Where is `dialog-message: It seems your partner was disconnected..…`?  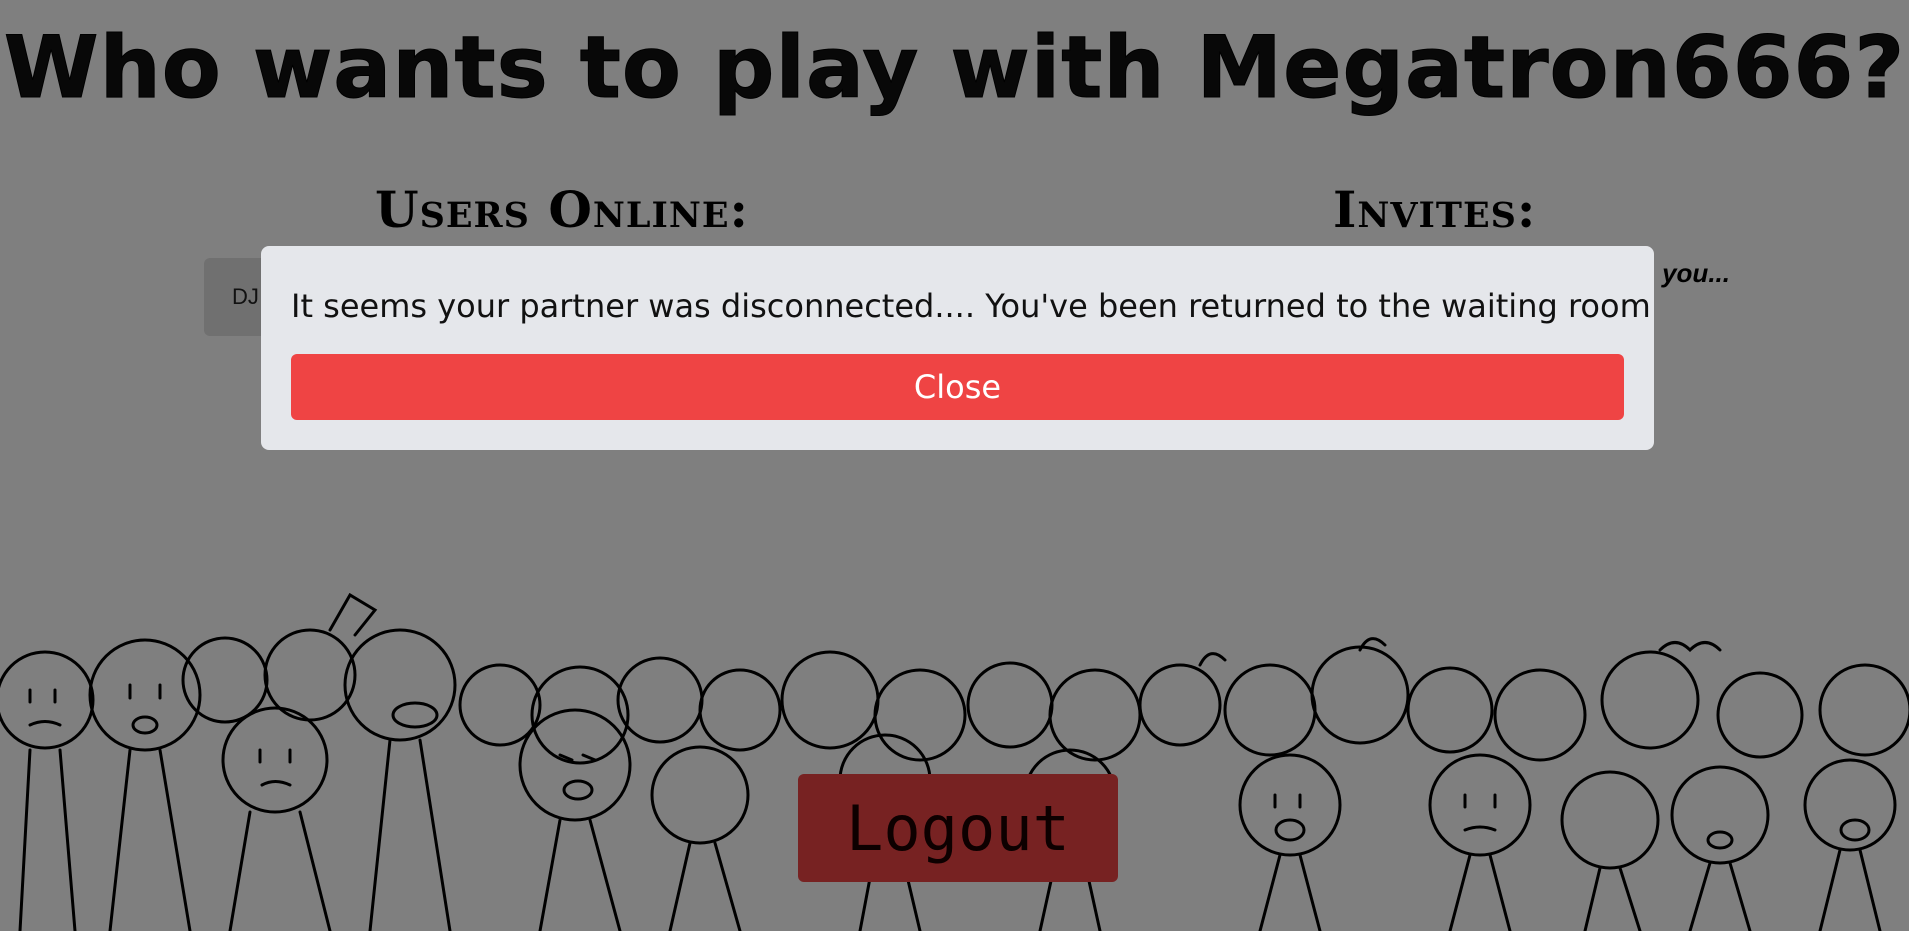
dialog-message: It seems your partner was disconnected..… is located at coordinates (971, 306).